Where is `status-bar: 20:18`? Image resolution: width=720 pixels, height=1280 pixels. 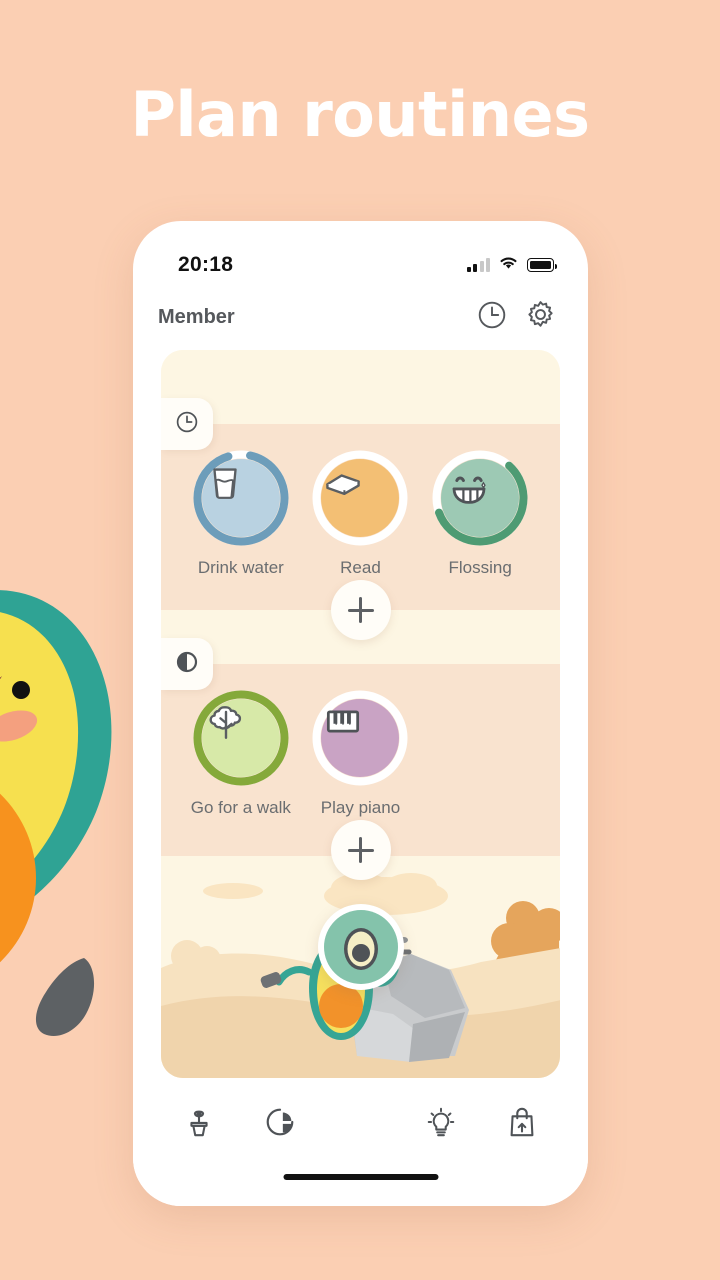
status-bar: 20:18 is located at coordinates (360, 252).